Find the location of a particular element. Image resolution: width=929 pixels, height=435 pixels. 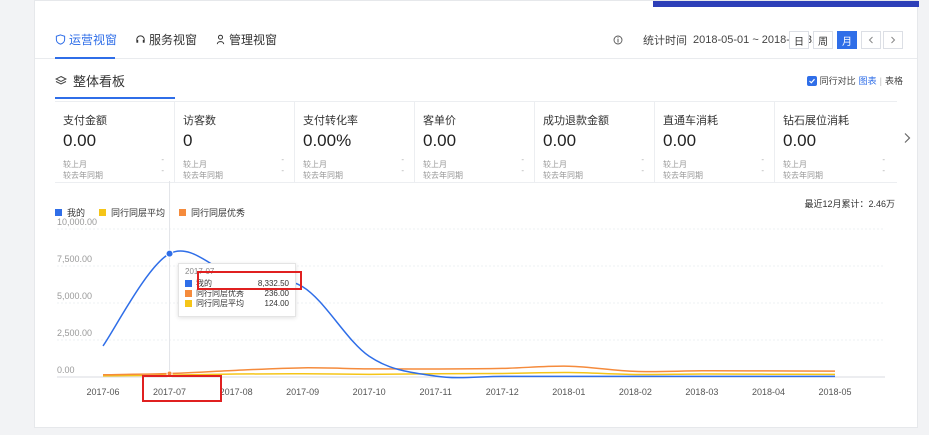

x-tick-label: 2017-10 is located at coordinates (369, 392).